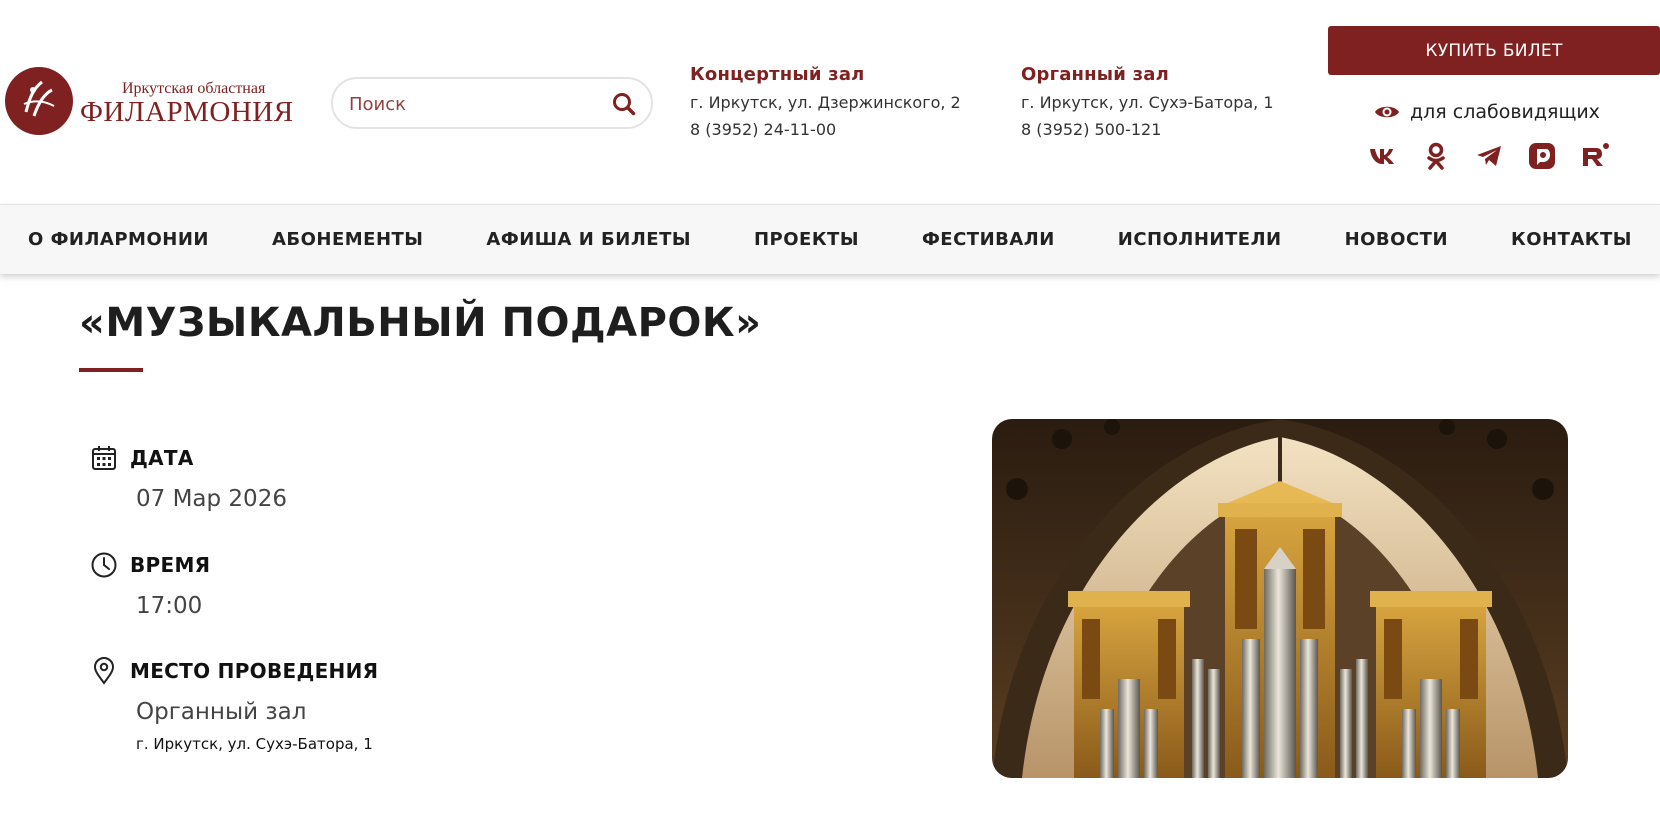 Image resolution: width=1660 pixels, height=830 pixels. I want to click on nav-item-festivals: ФЕСТИВАЛИ, so click(988, 239).